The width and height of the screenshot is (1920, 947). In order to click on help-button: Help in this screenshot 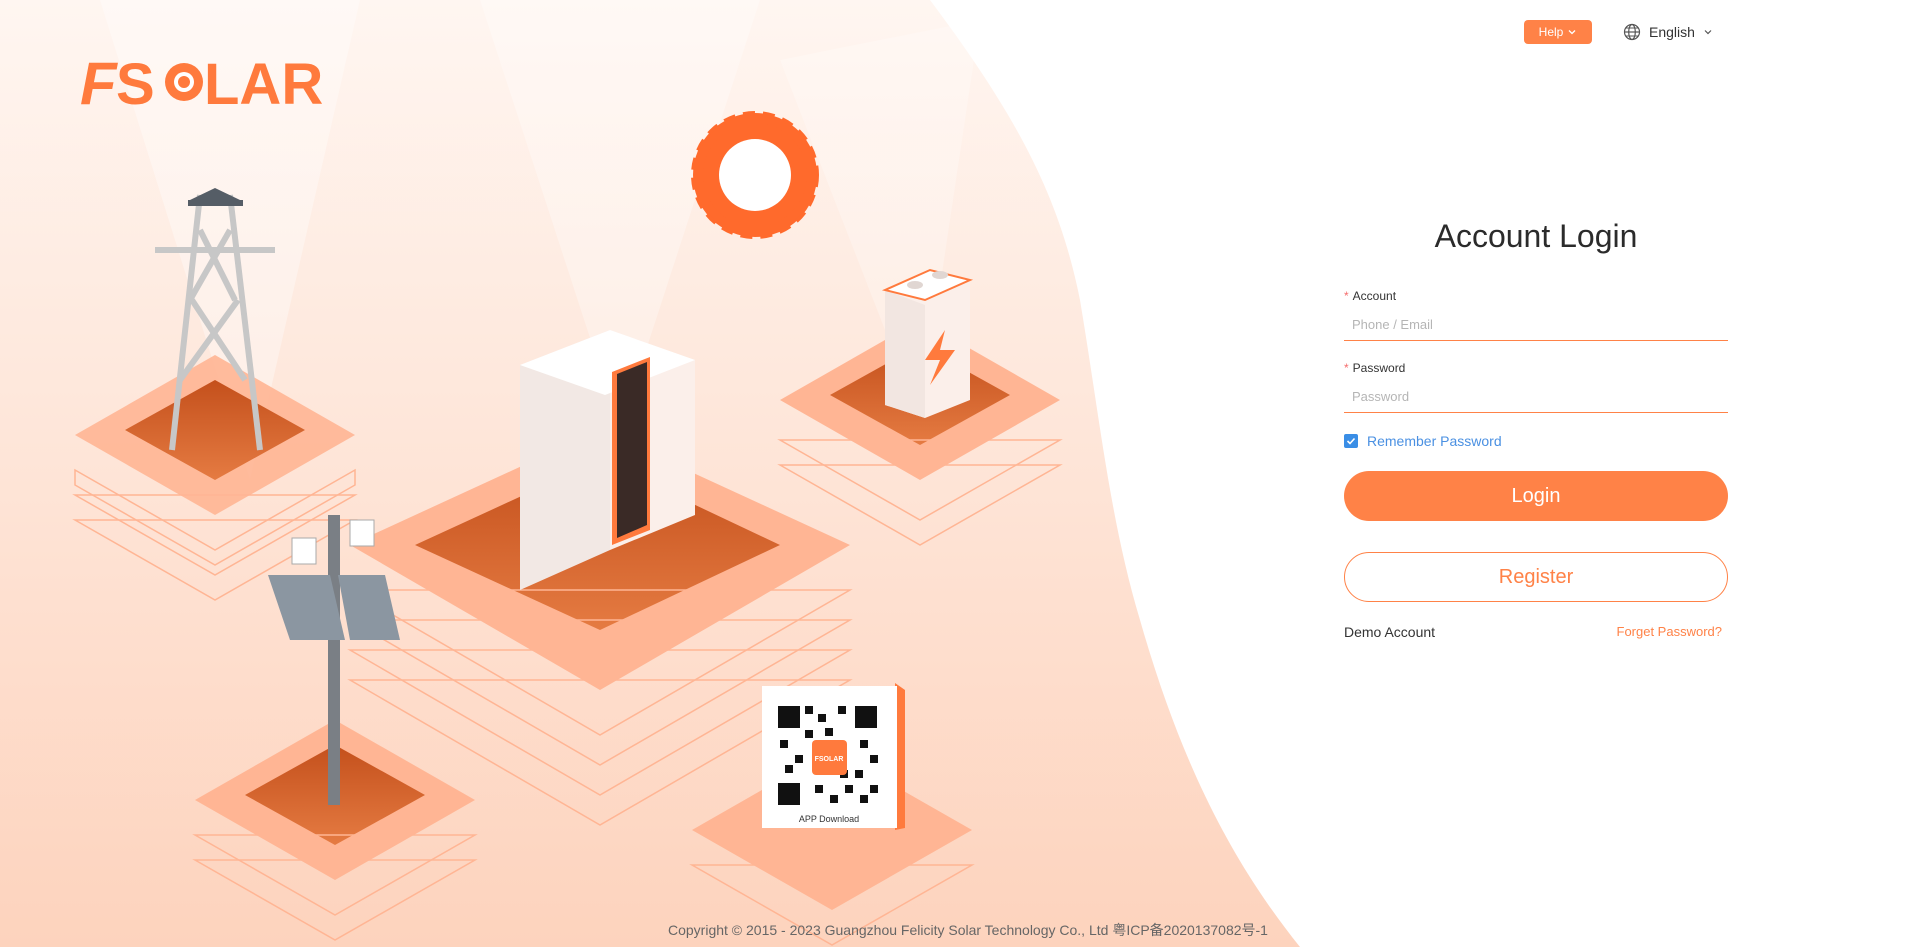, I will do `click(1558, 32)`.